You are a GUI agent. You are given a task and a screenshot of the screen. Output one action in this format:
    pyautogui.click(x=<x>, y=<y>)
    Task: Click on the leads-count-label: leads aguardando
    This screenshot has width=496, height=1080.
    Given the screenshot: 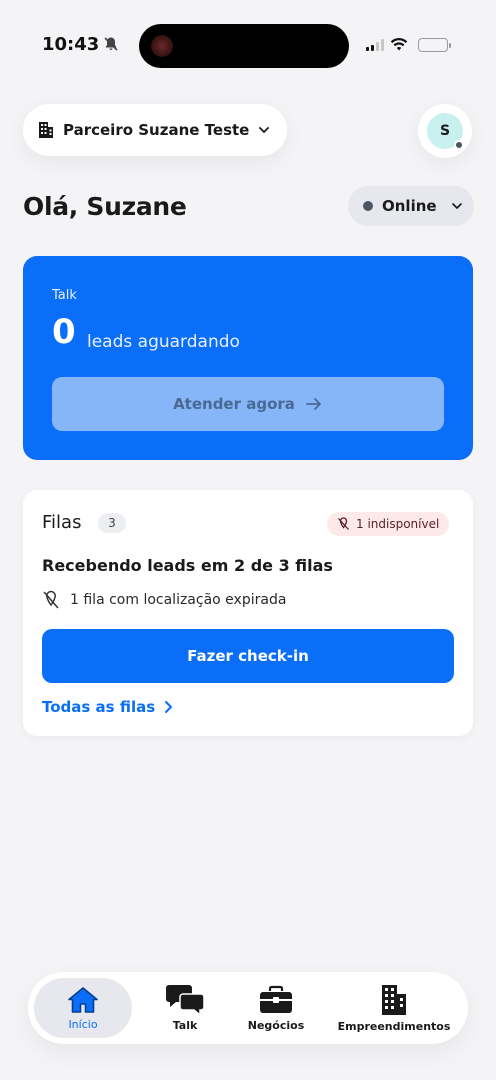 What is the action you would take?
    pyautogui.click(x=163, y=342)
    